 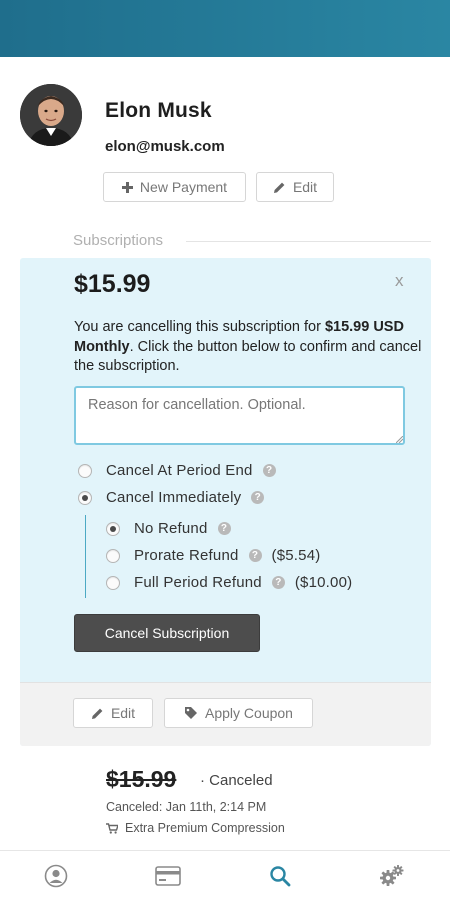 I want to click on nav-payments, so click(x=168, y=876).